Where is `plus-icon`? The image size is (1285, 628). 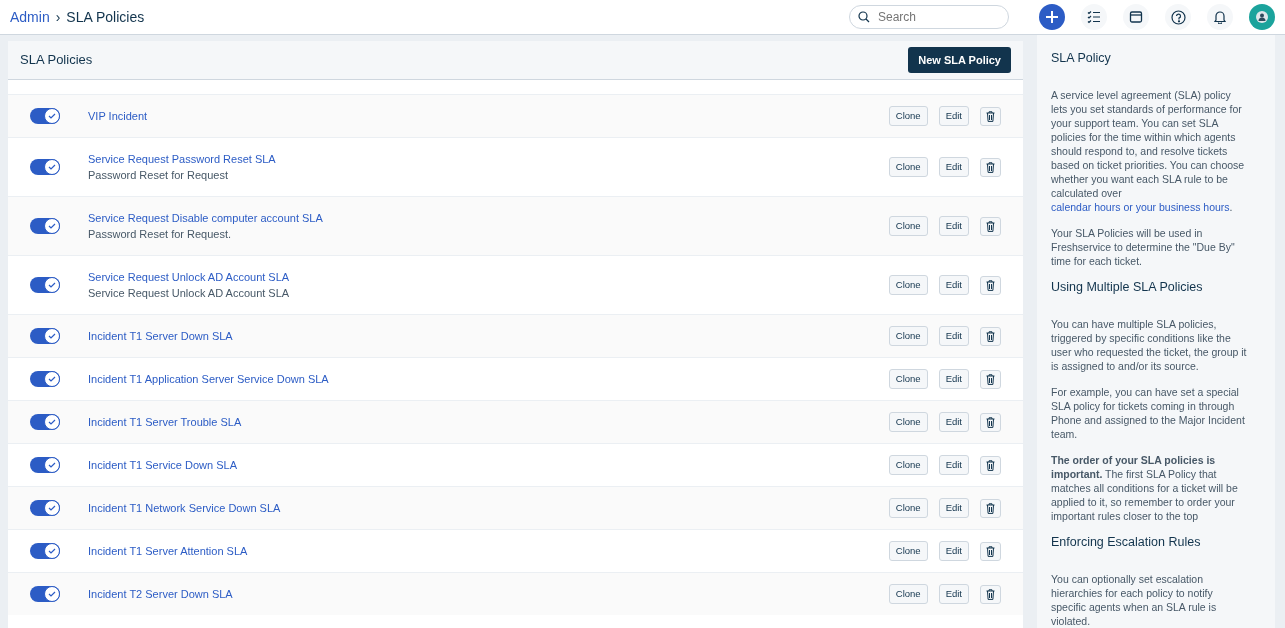 plus-icon is located at coordinates (1052, 17).